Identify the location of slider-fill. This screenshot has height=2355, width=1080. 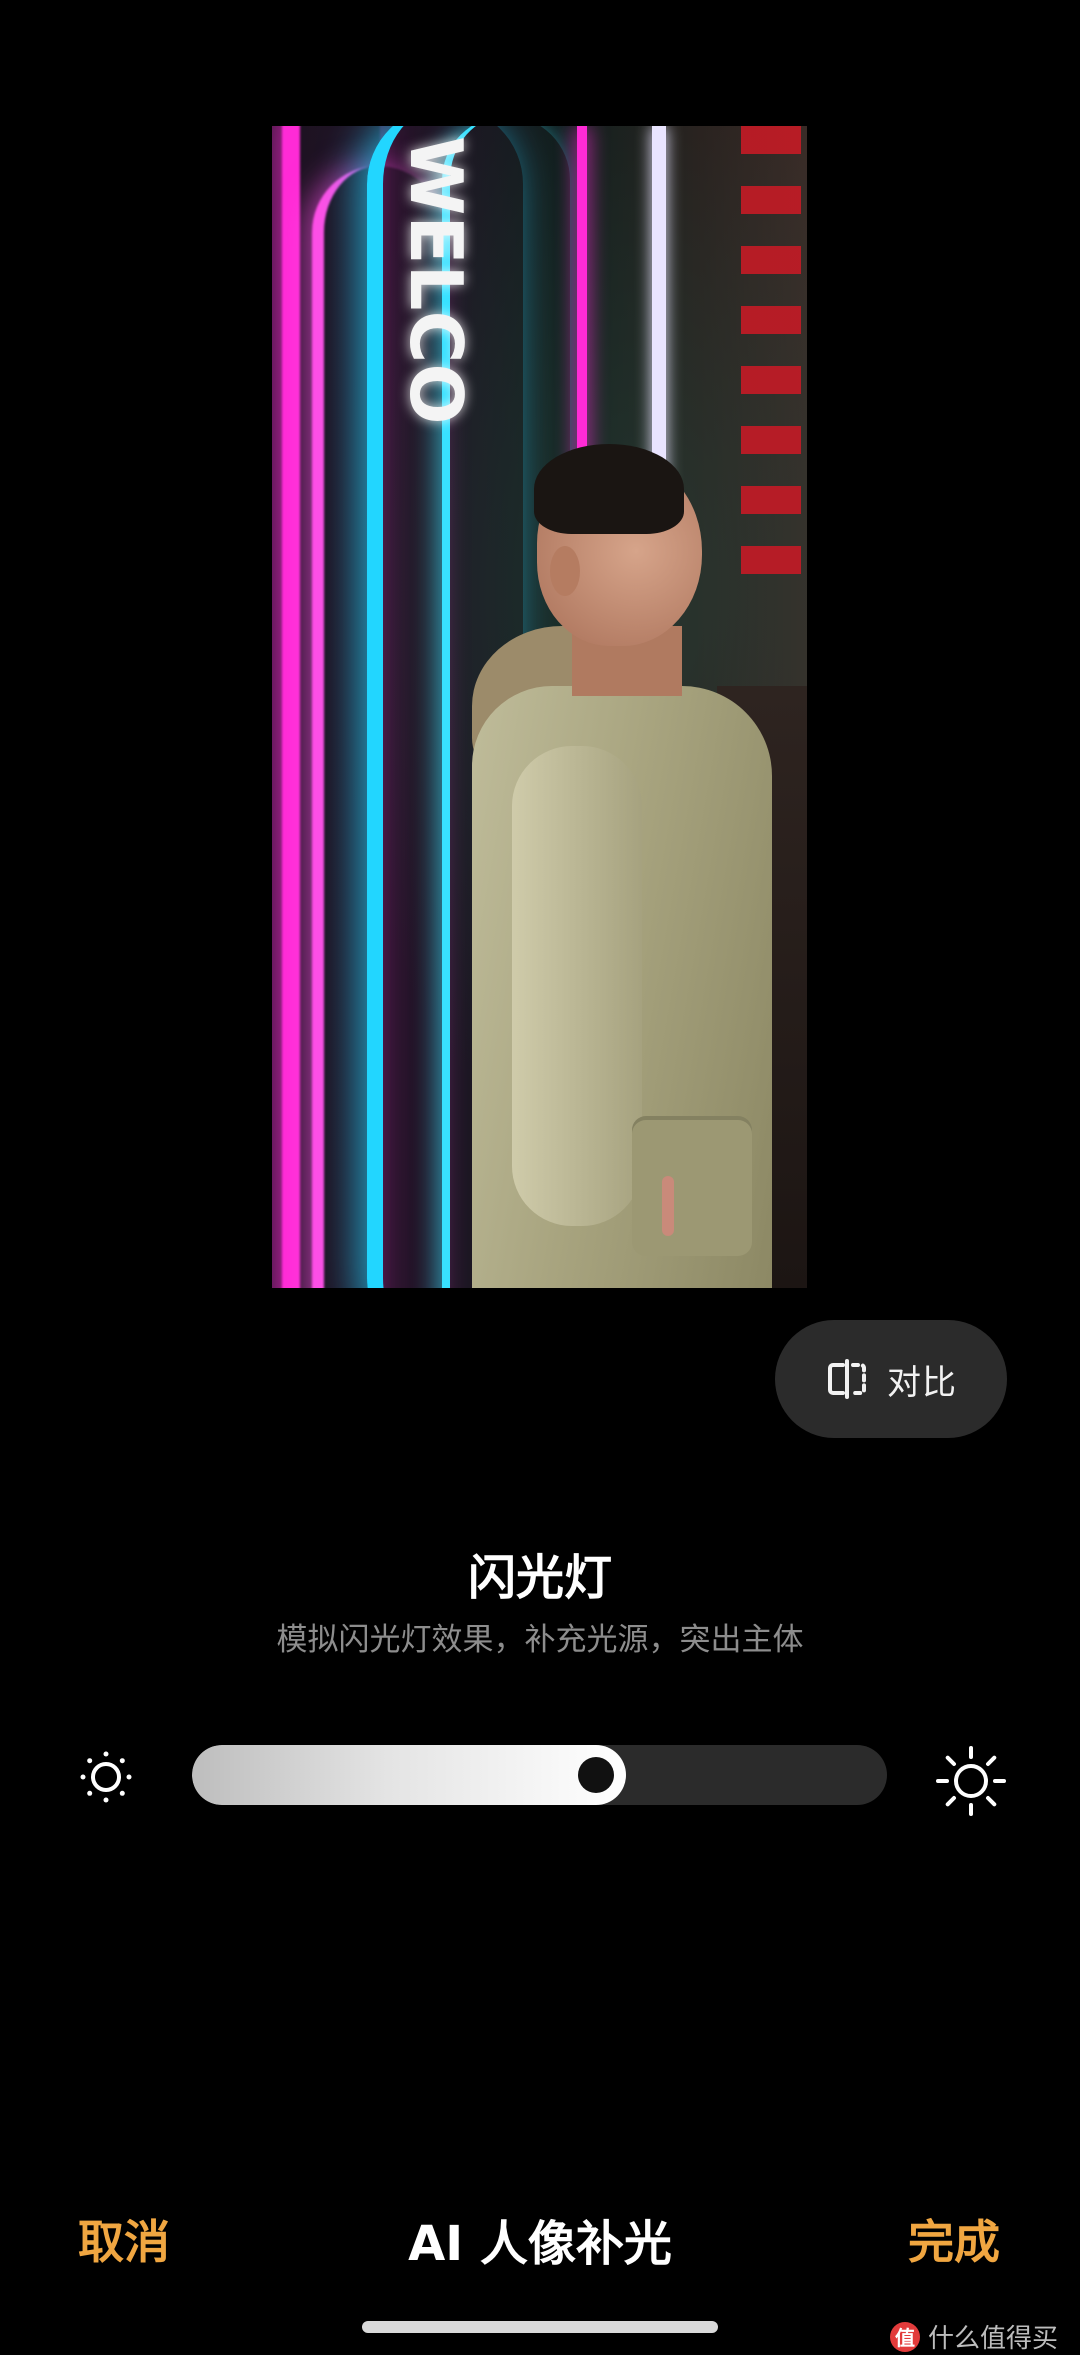
(409, 1775).